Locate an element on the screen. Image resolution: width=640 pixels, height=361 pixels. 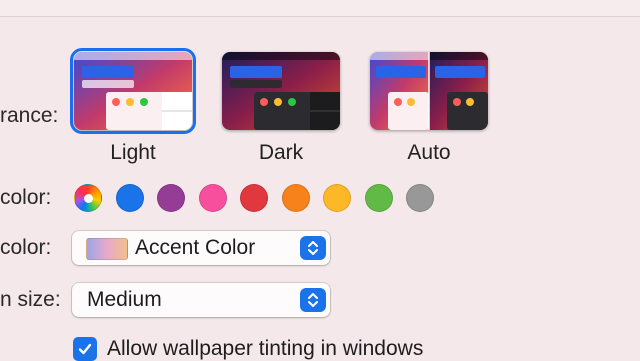
appearance-light-label: Light is located at coordinates (133, 152).